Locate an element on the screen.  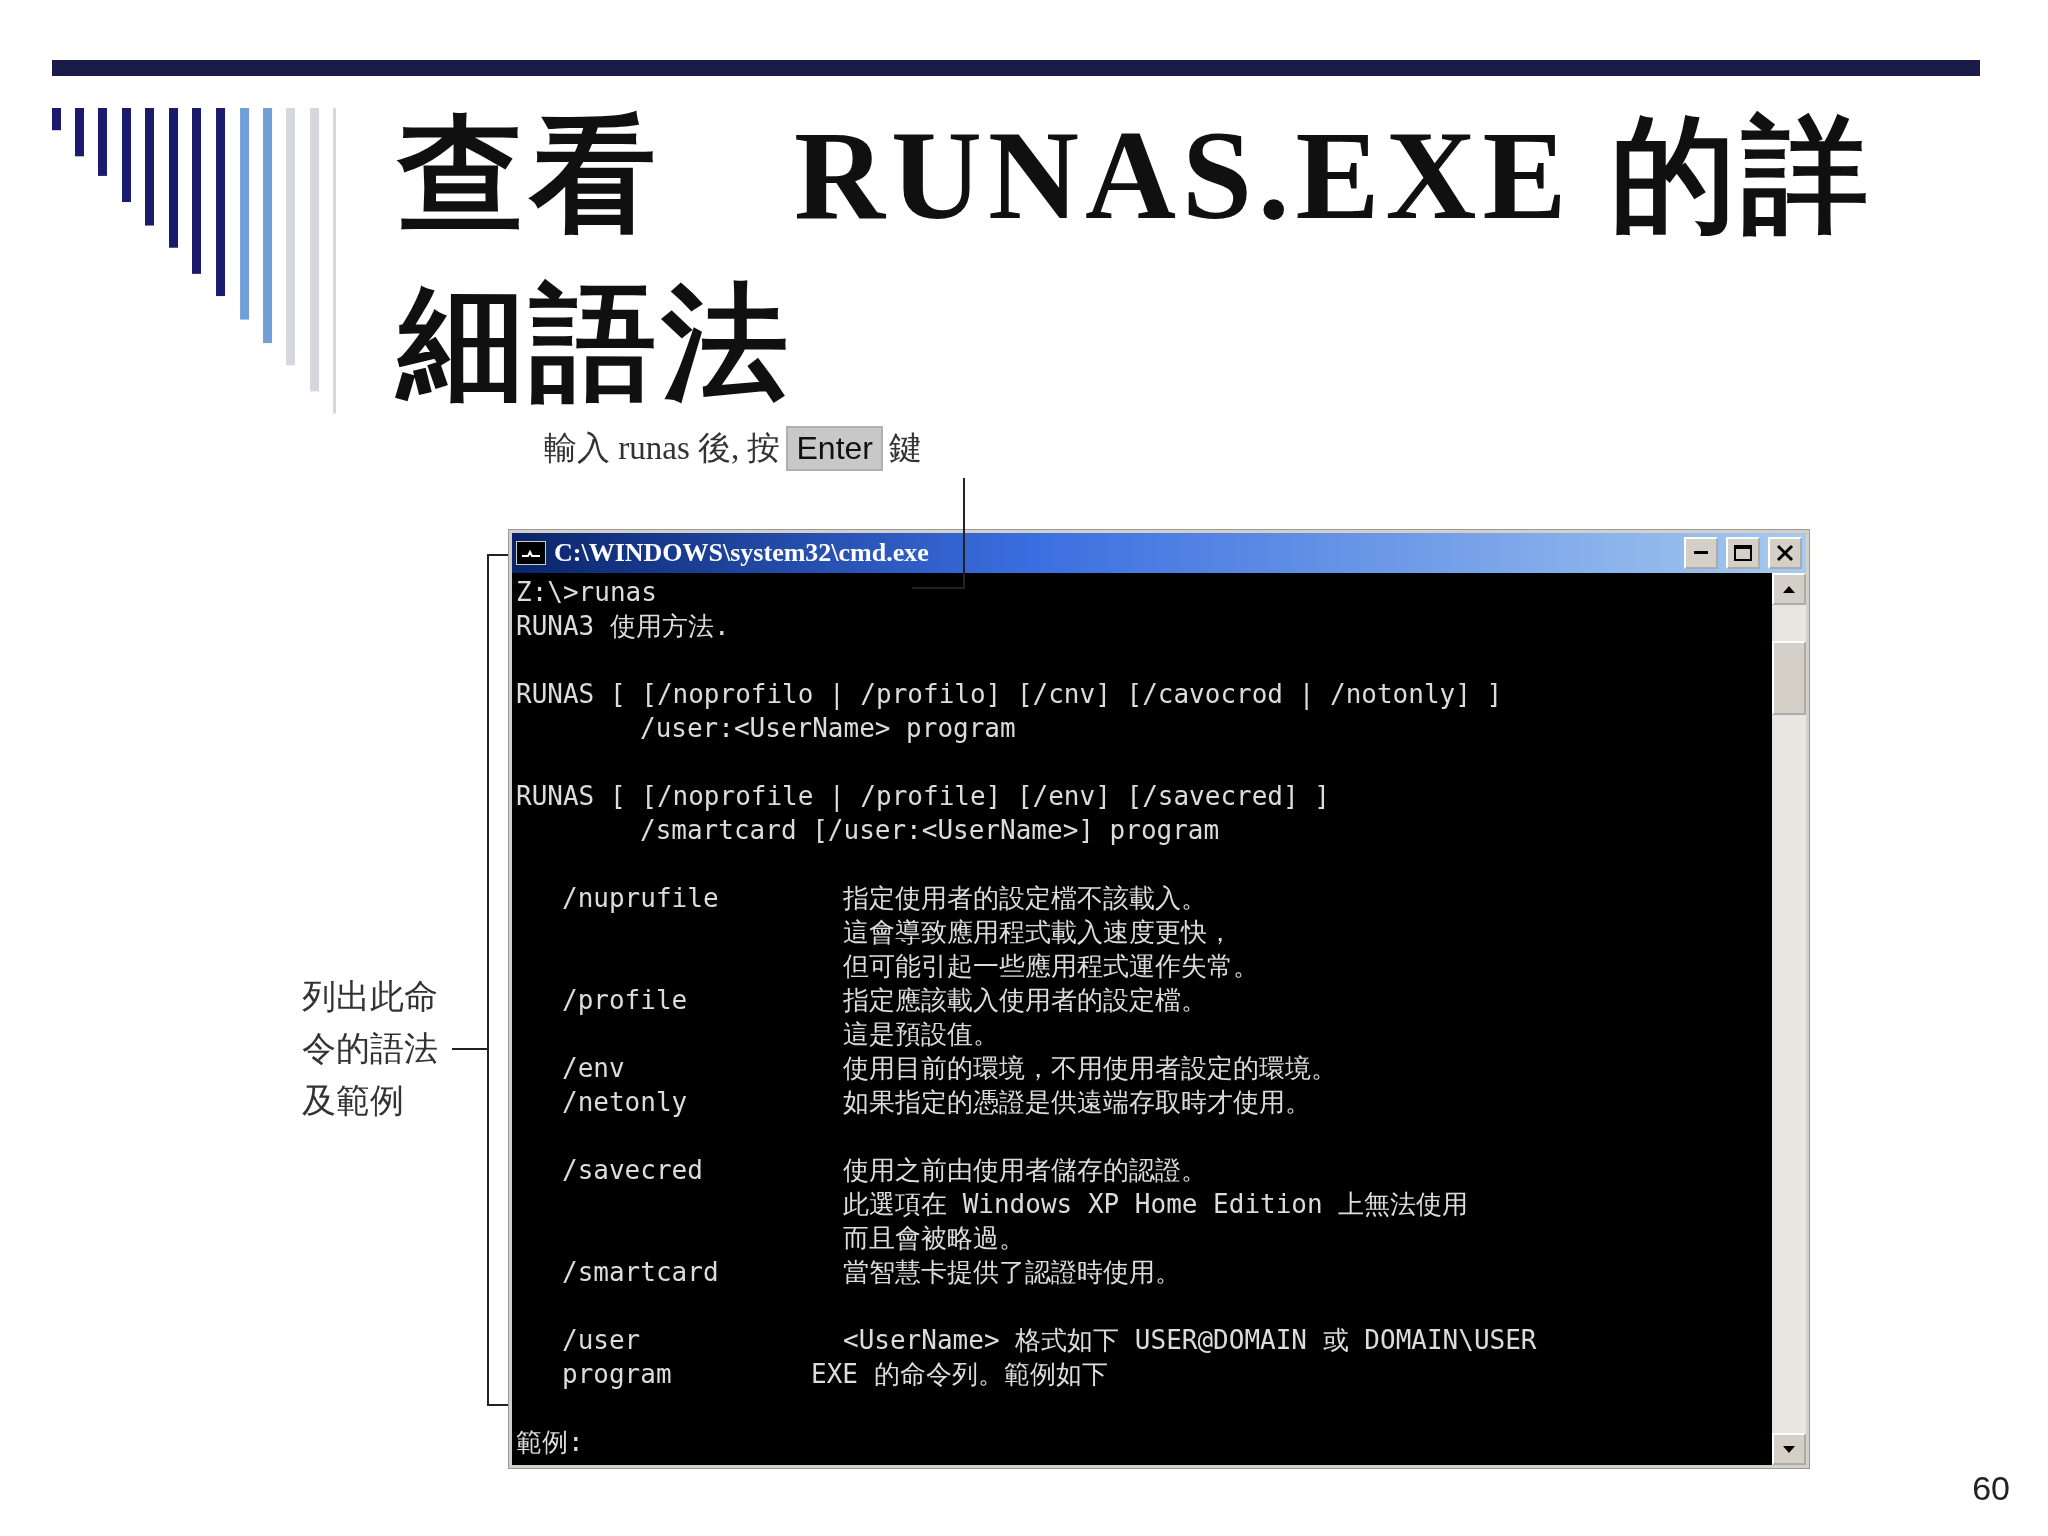
maximize-button is located at coordinates (1743, 553).